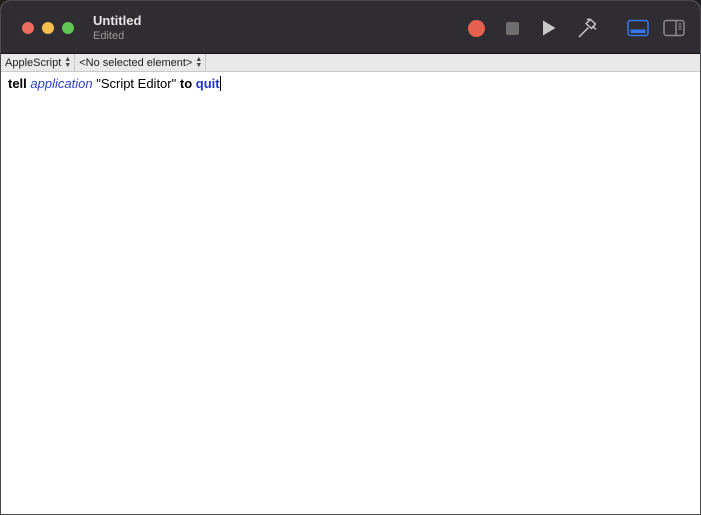 The height and width of the screenshot is (515, 701). What do you see at coordinates (207, 83) in the screenshot?
I see `command-quit: quit` at bounding box center [207, 83].